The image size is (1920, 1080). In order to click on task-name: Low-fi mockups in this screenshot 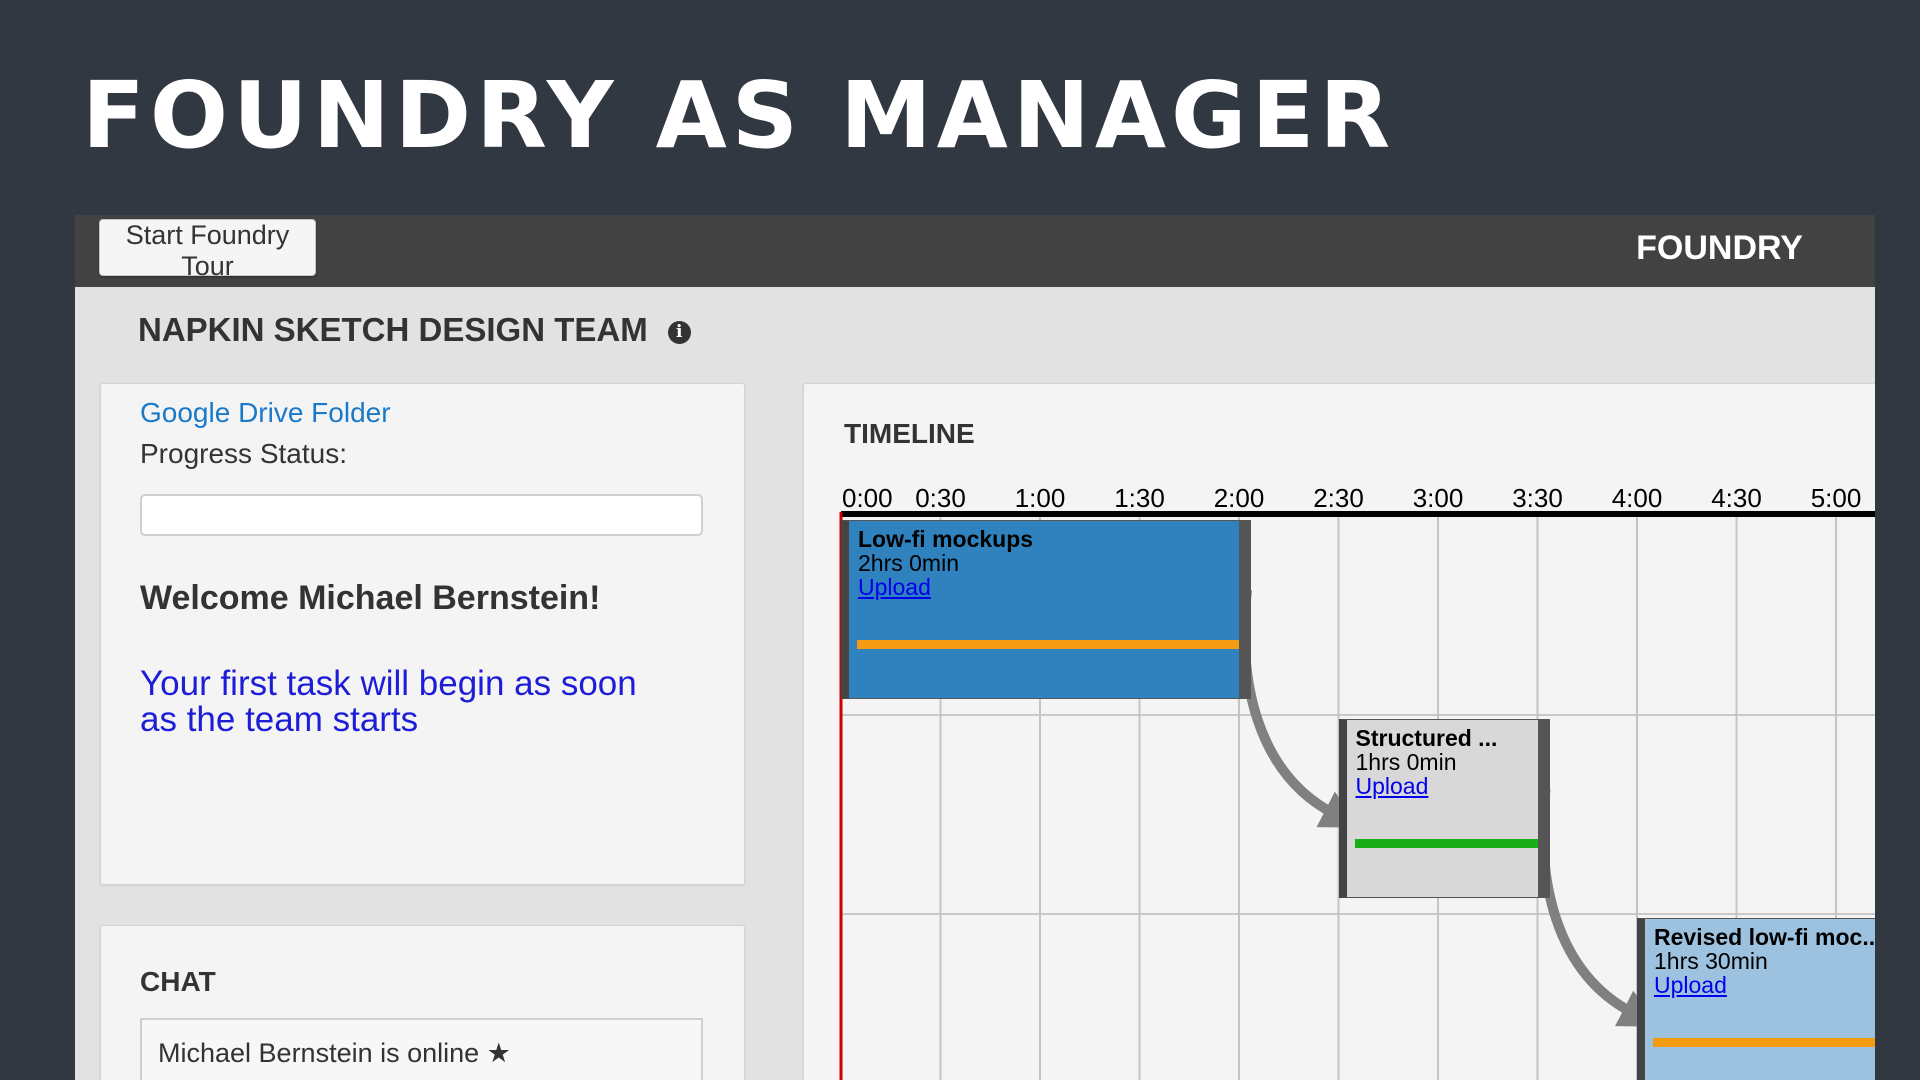, I will do `click(946, 539)`.